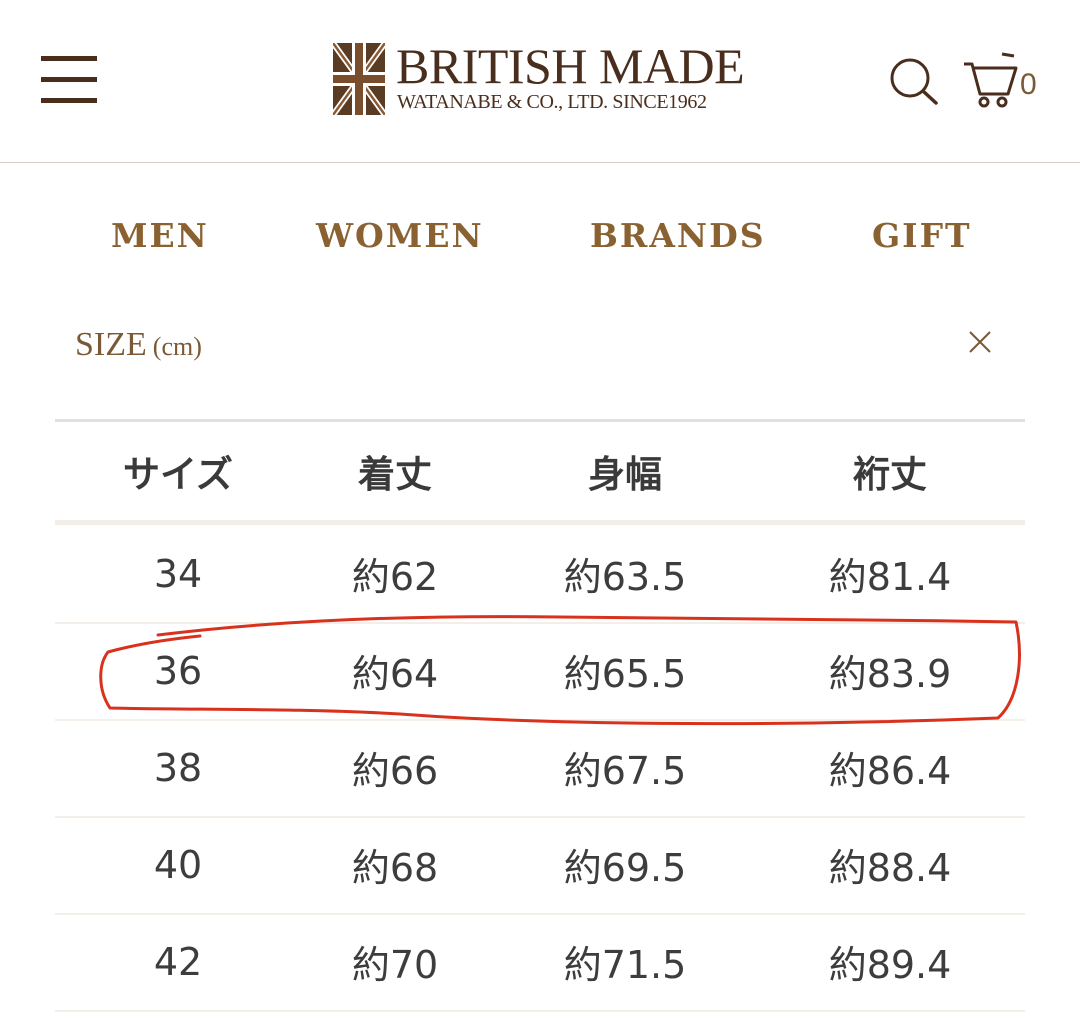 The height and width of the screenshot is (1024, 1080). What do you see at coordinates (890, 474) in the screenshot?
I see `column-header-sleeve: 裄丈` at bounding box center [890, 474].